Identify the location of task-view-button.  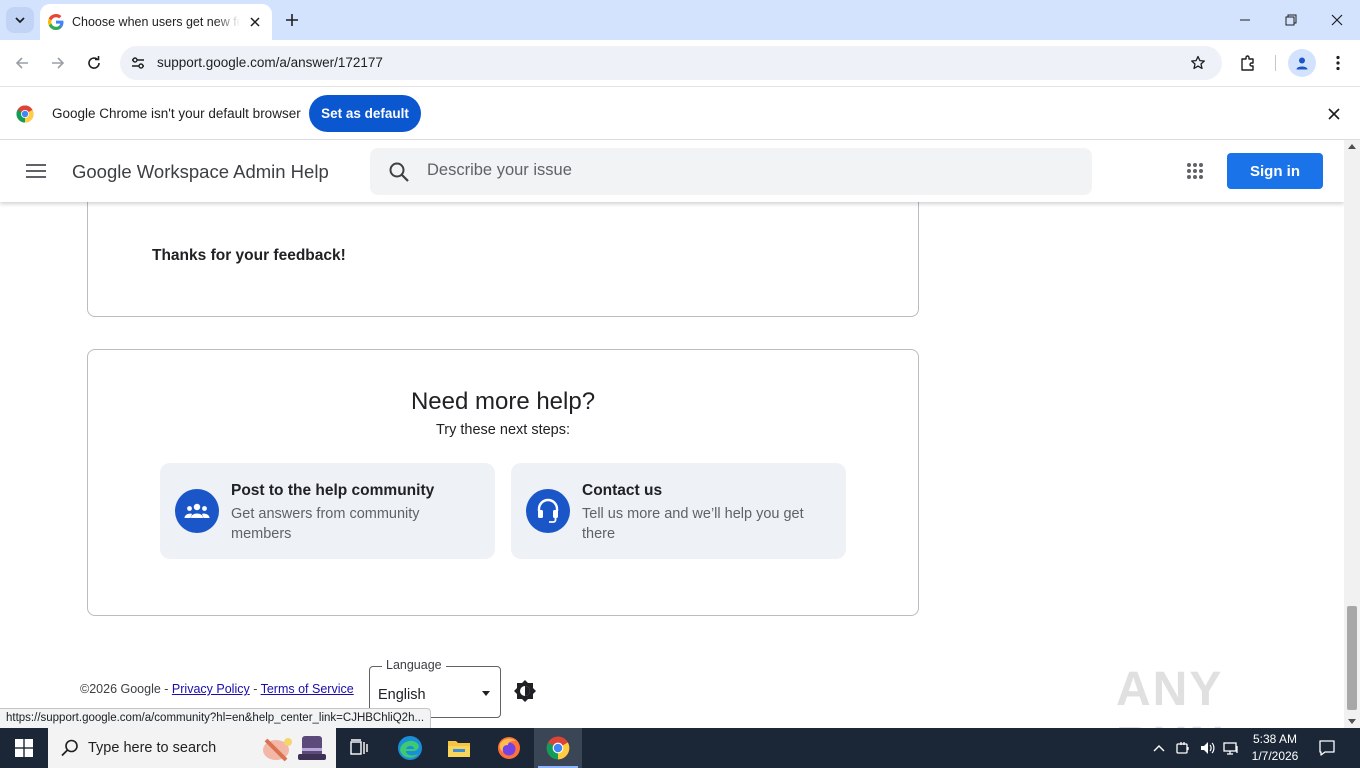
(360, 748).